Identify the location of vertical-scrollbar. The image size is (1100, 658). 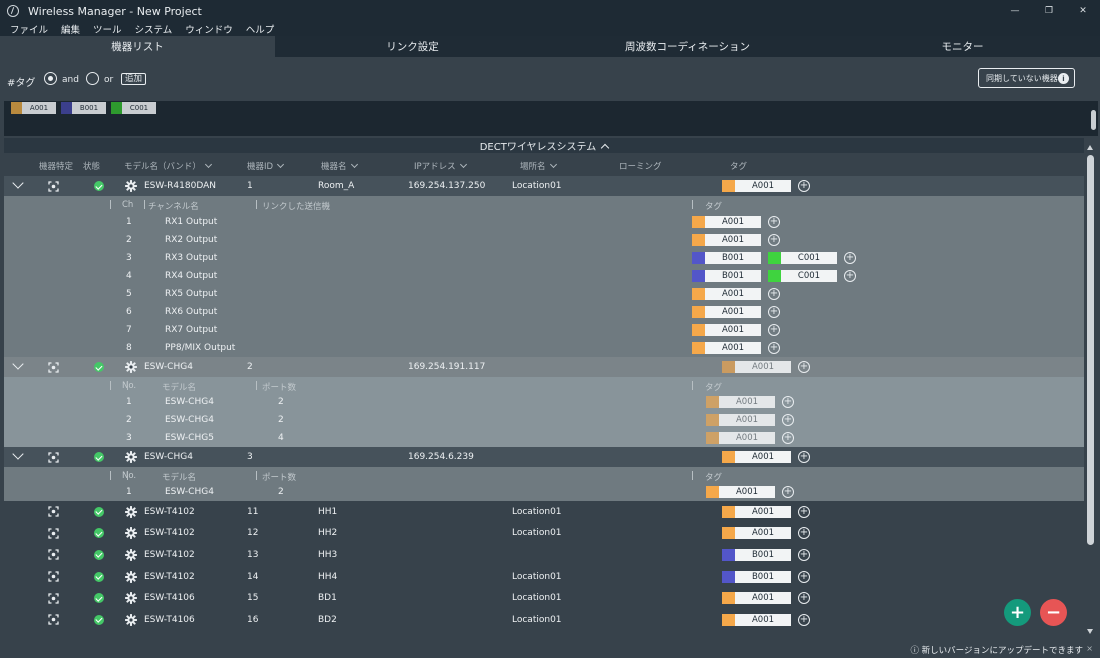
(1090, 390).